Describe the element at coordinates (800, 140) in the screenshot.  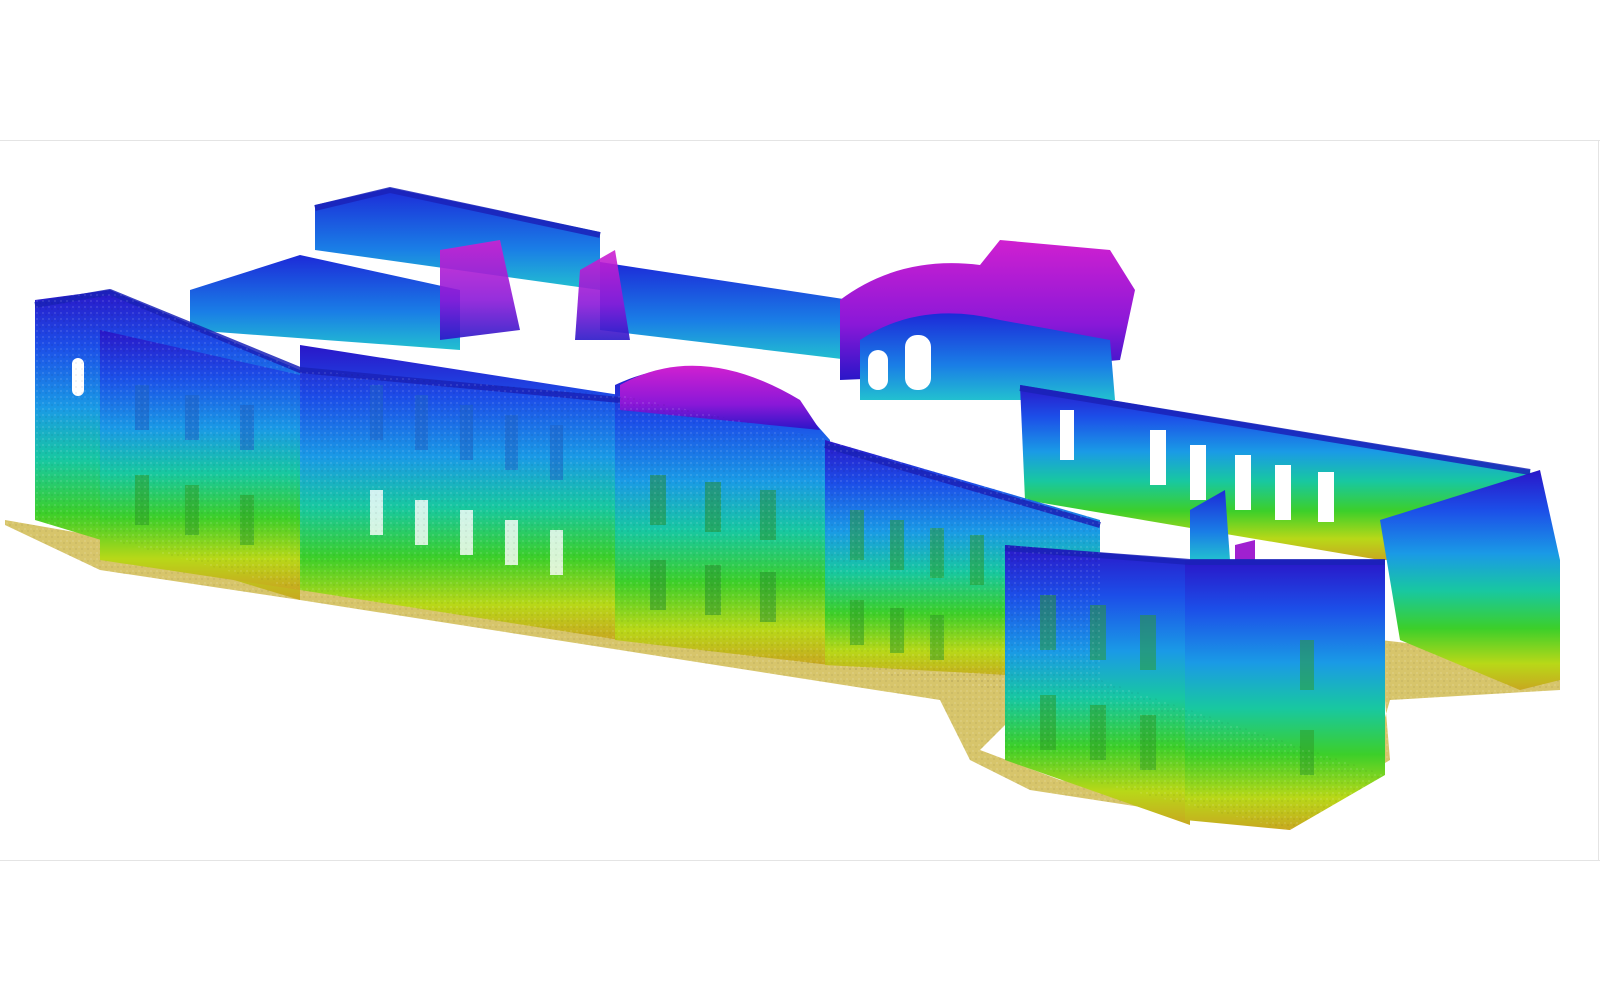
I see `viewport-top-border` at that location.